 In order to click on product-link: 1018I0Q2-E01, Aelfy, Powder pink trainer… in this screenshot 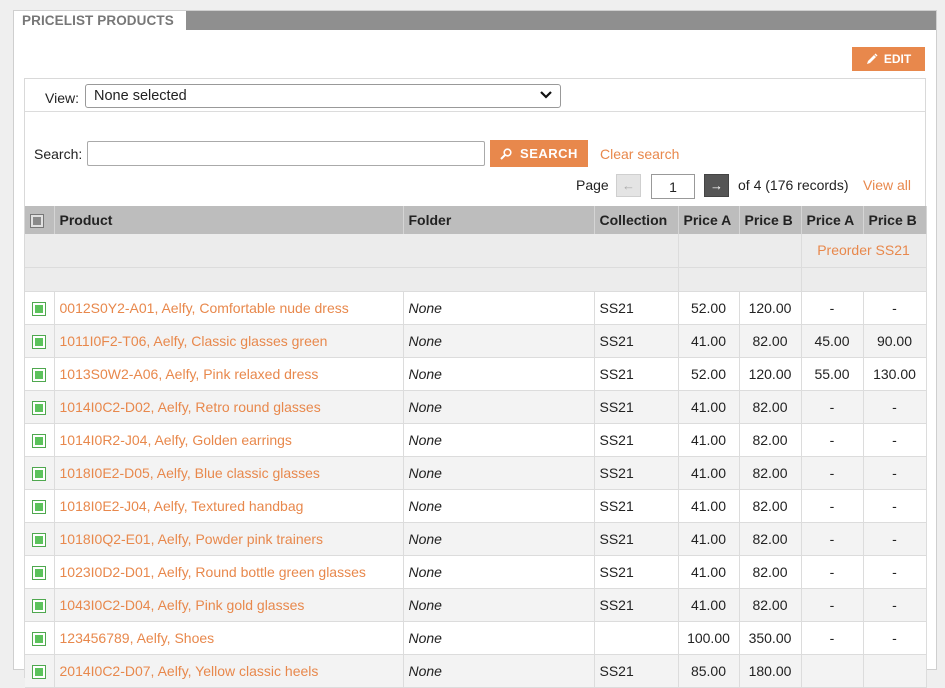, I will do `click(229, 539)`.